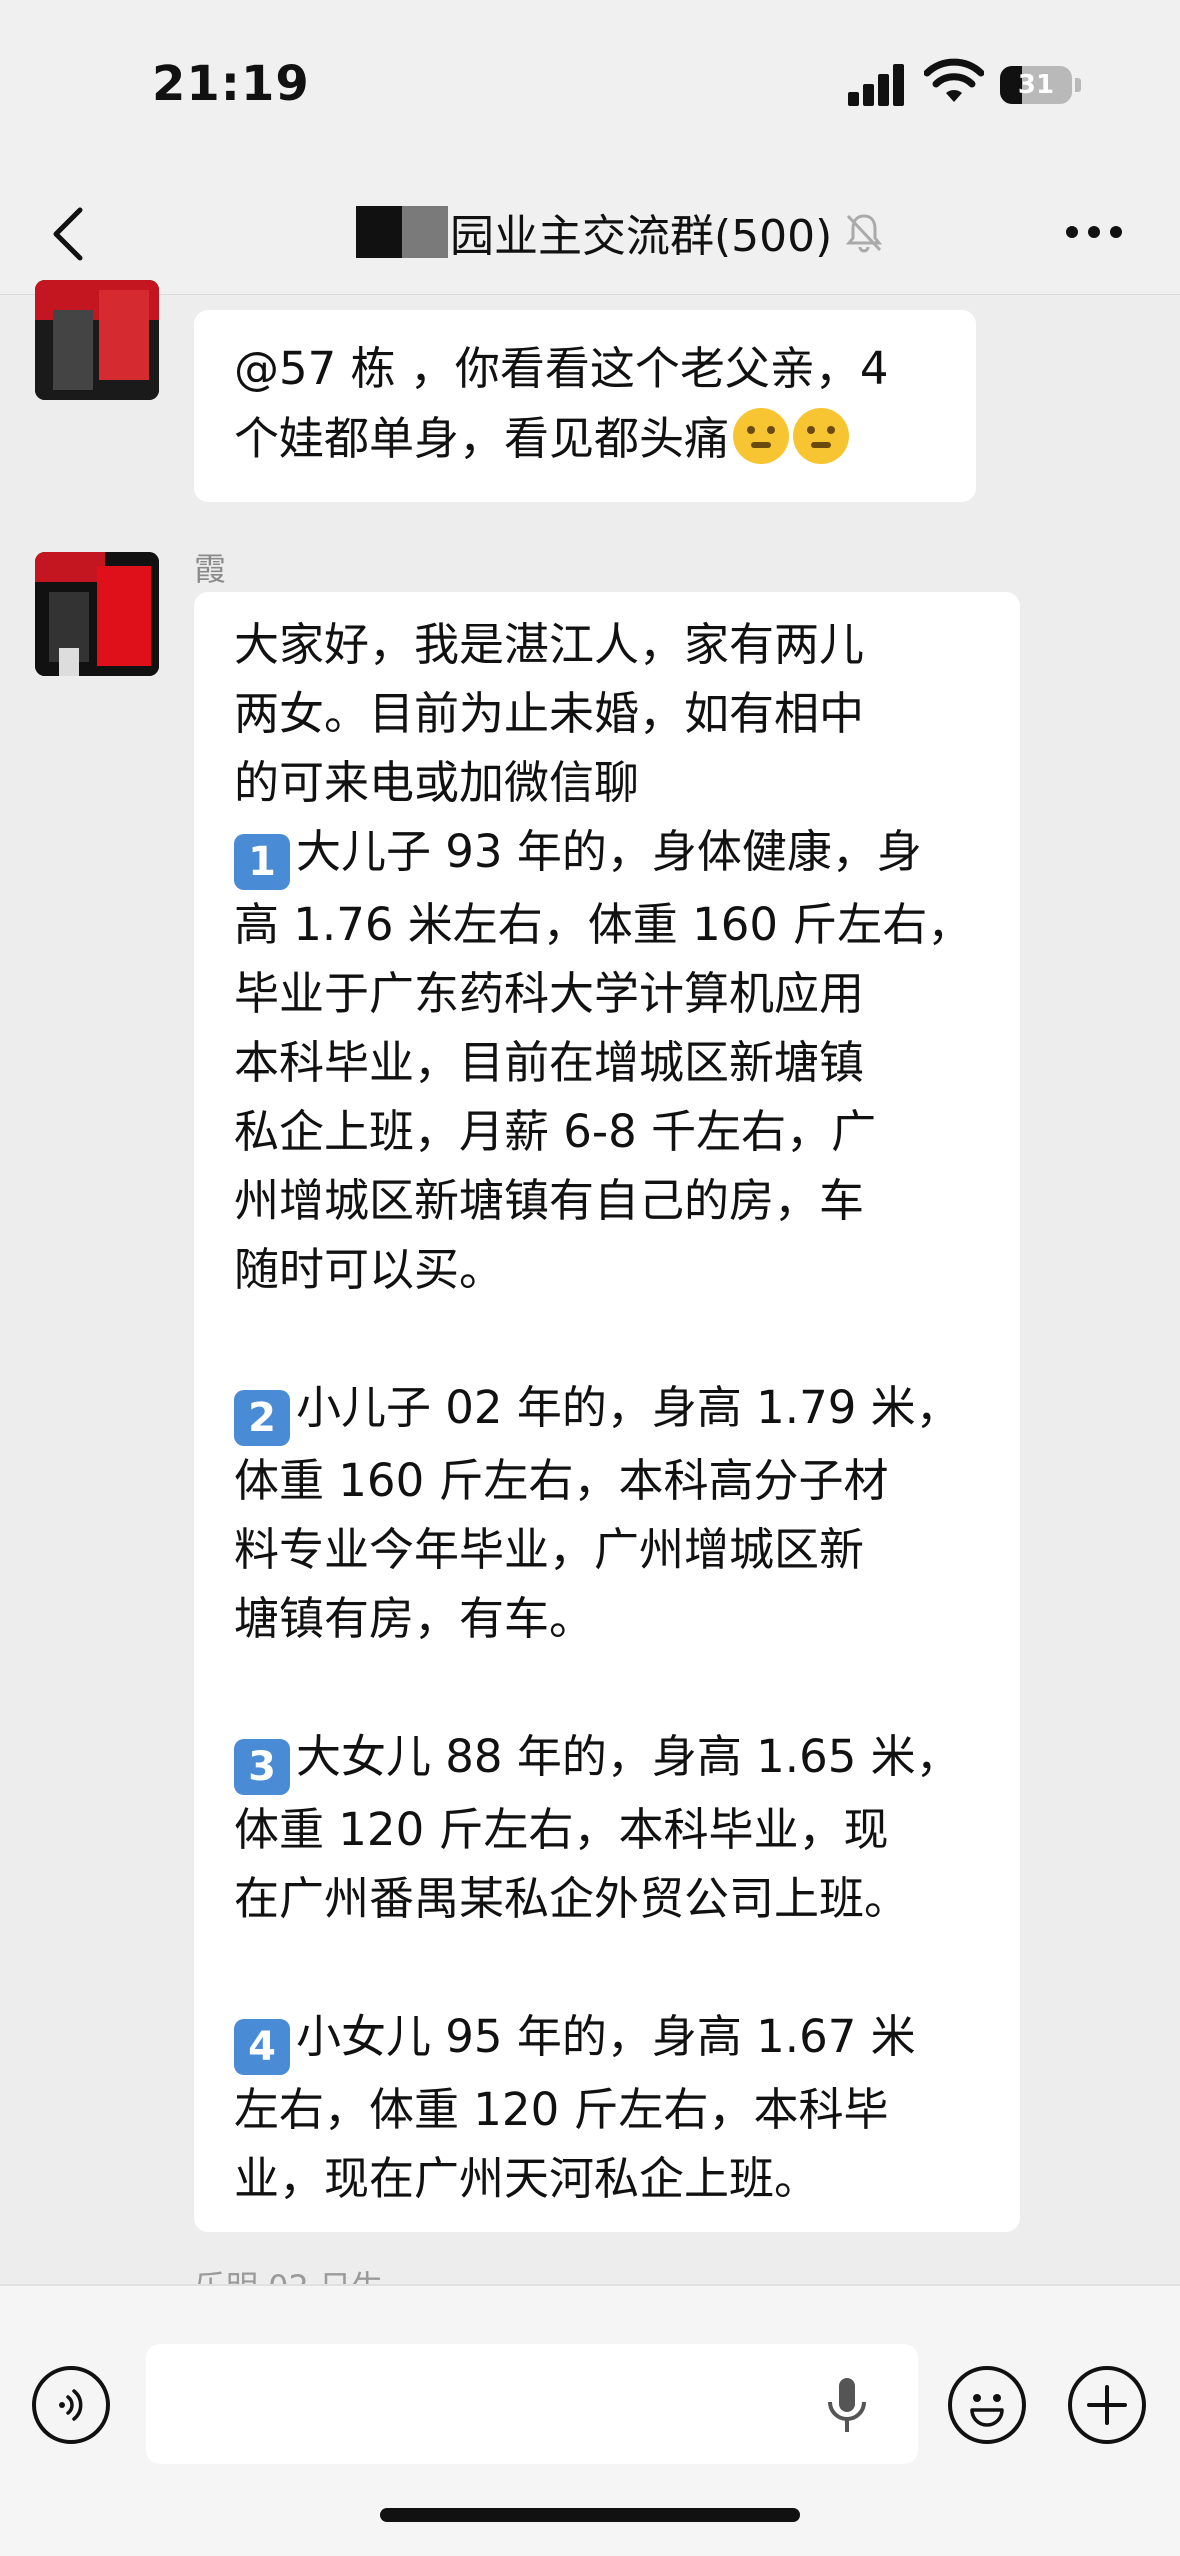 Image resolution: width=1180 pixels, height=2556 pixels. What do you see at coordinates (262, 1418) in the screenshot?
I see `keycap-2-icon: 2` at bounding box center [262, 1418].